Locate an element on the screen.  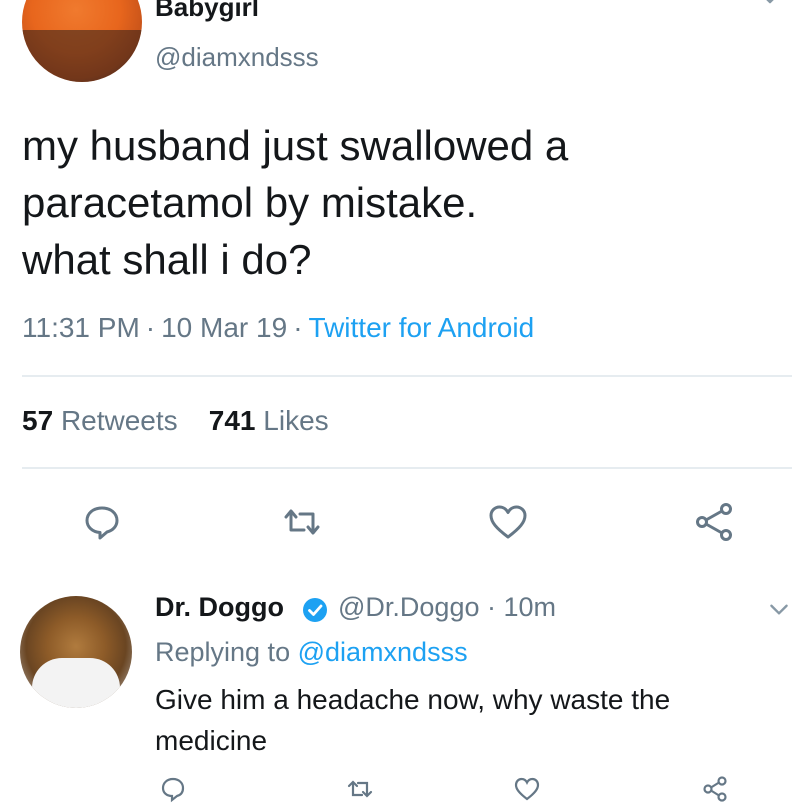
reply-author-avatar is located at coordinates (76, 652).